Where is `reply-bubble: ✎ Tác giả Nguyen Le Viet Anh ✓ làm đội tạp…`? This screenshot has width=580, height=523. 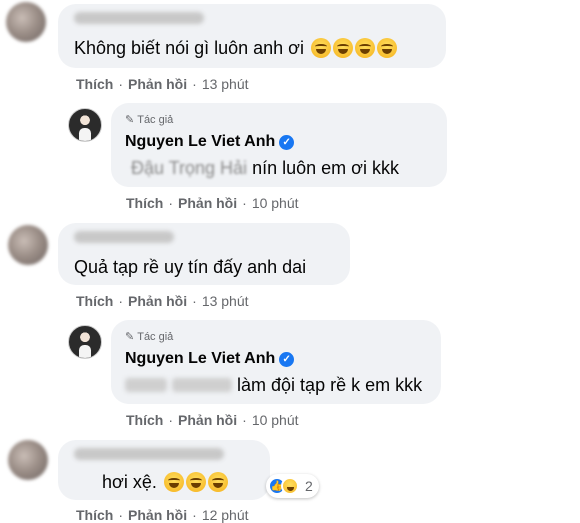
reply-bubble: ✎ Tác giả Nguyen Le Viet Anh ✓ làm đội tạp… is located at coordinates (276, 362).